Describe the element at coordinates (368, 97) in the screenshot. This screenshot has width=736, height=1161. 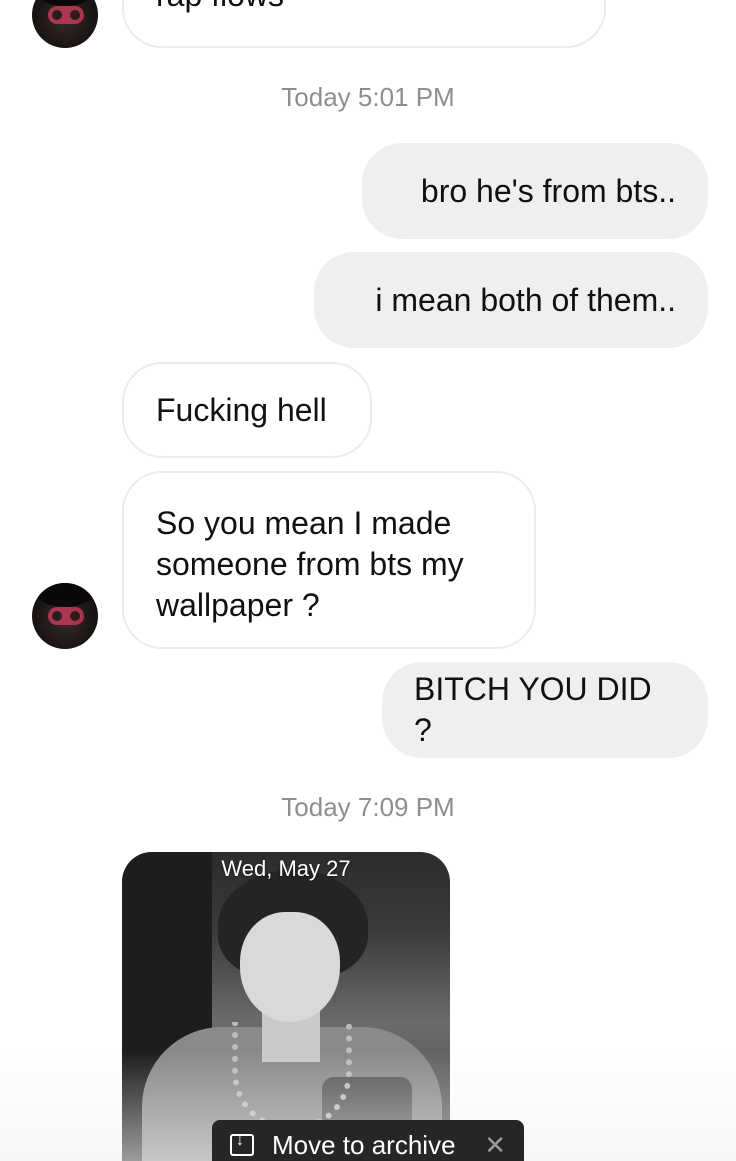
I see `timestamp: Today 5:01 PM` at that location.